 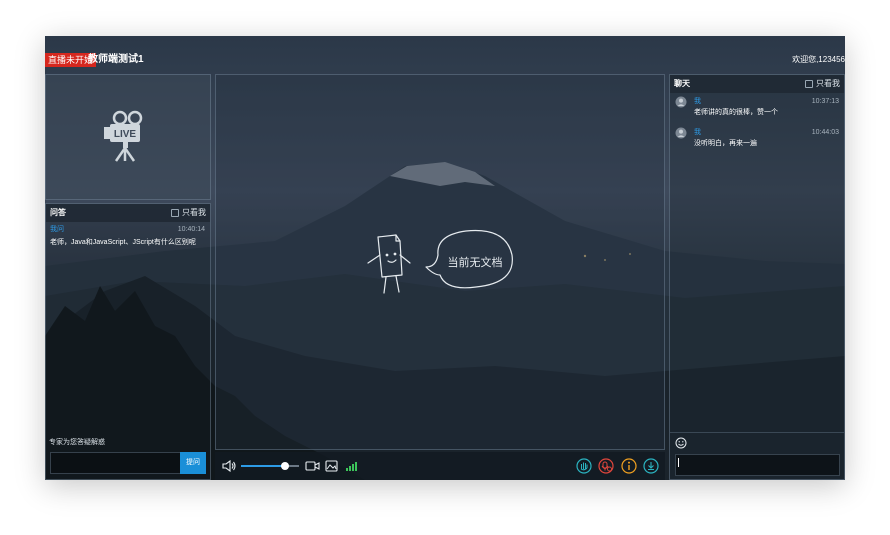 I want to click on no-document-illustration: 当前无文档, so click(x=440, y=261).